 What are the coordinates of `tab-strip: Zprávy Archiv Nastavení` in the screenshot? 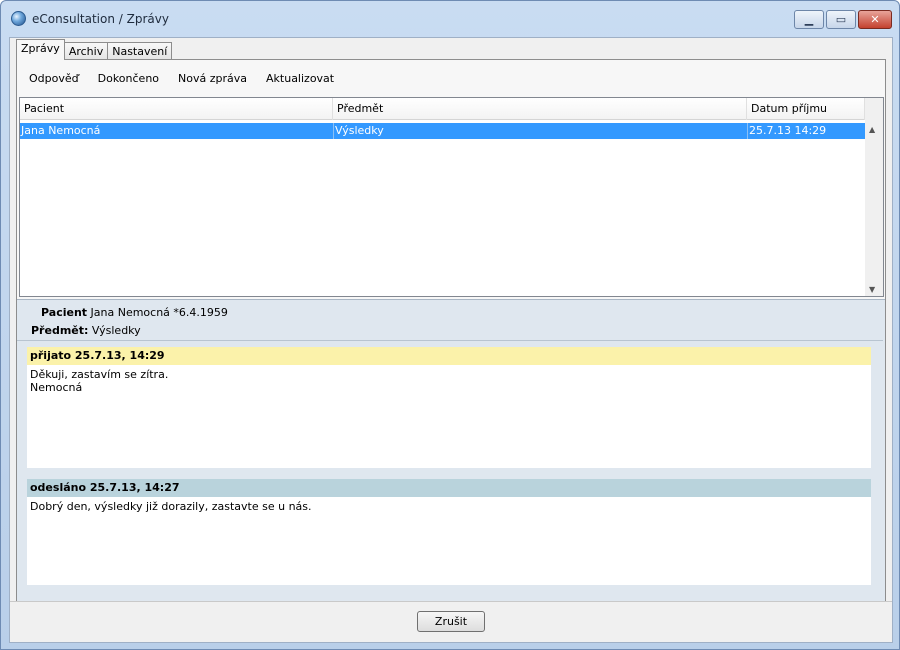 It's located at (94, 49).